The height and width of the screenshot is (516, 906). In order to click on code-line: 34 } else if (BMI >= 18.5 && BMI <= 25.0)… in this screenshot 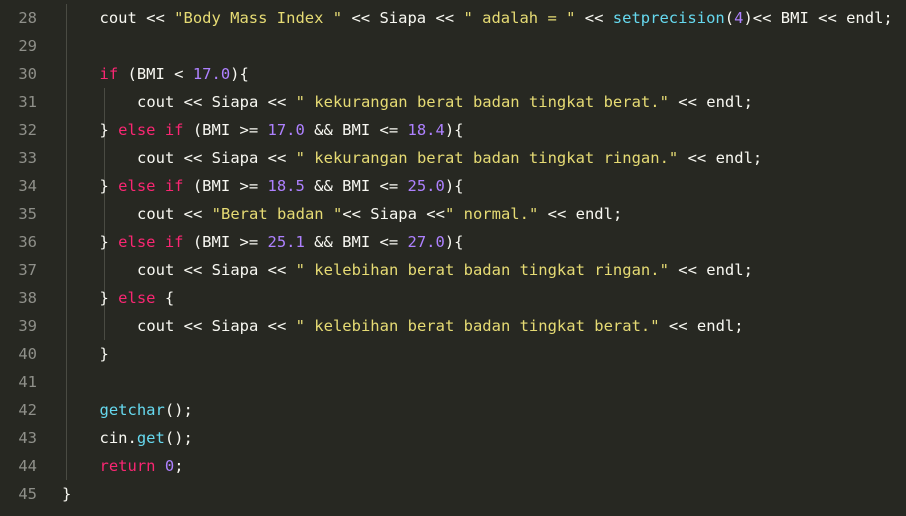, I will do `click(453, 186)`.